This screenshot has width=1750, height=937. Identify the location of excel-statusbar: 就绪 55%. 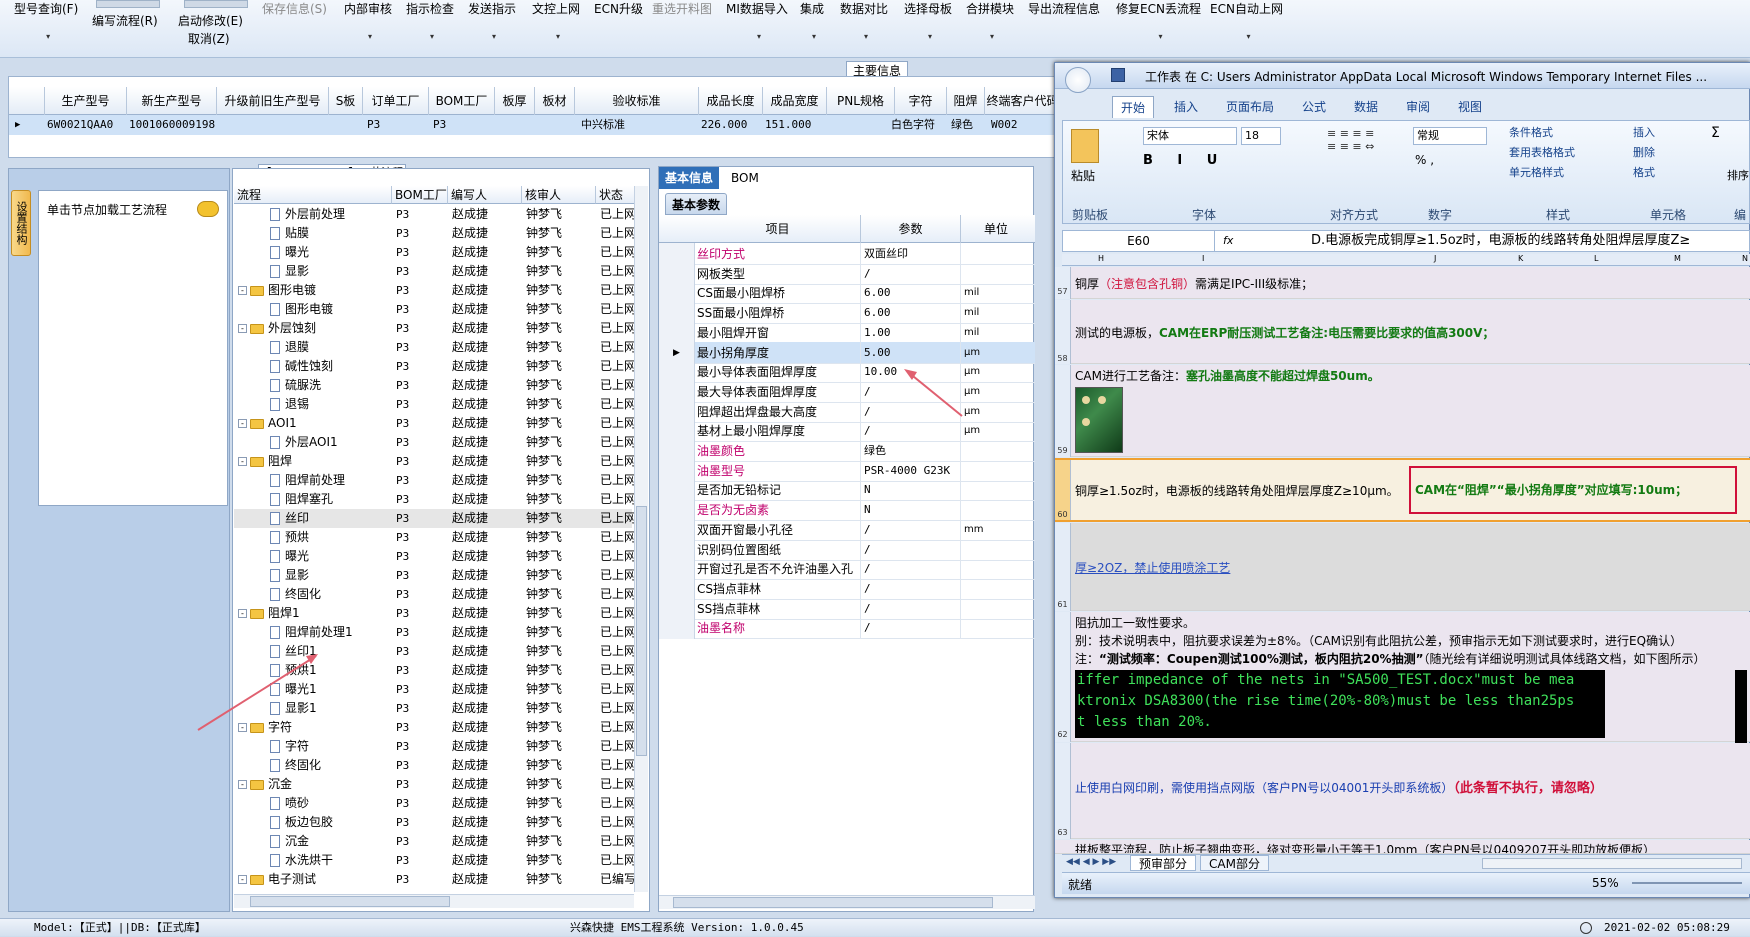
(1406, 883).